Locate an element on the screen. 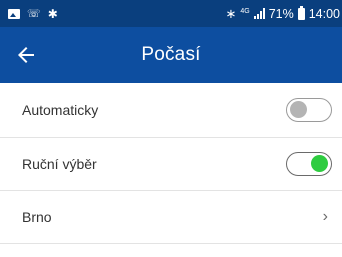 The width and height of the screenshot is (342, 257). page-title: Počasí is located at coordinates (171, 54).